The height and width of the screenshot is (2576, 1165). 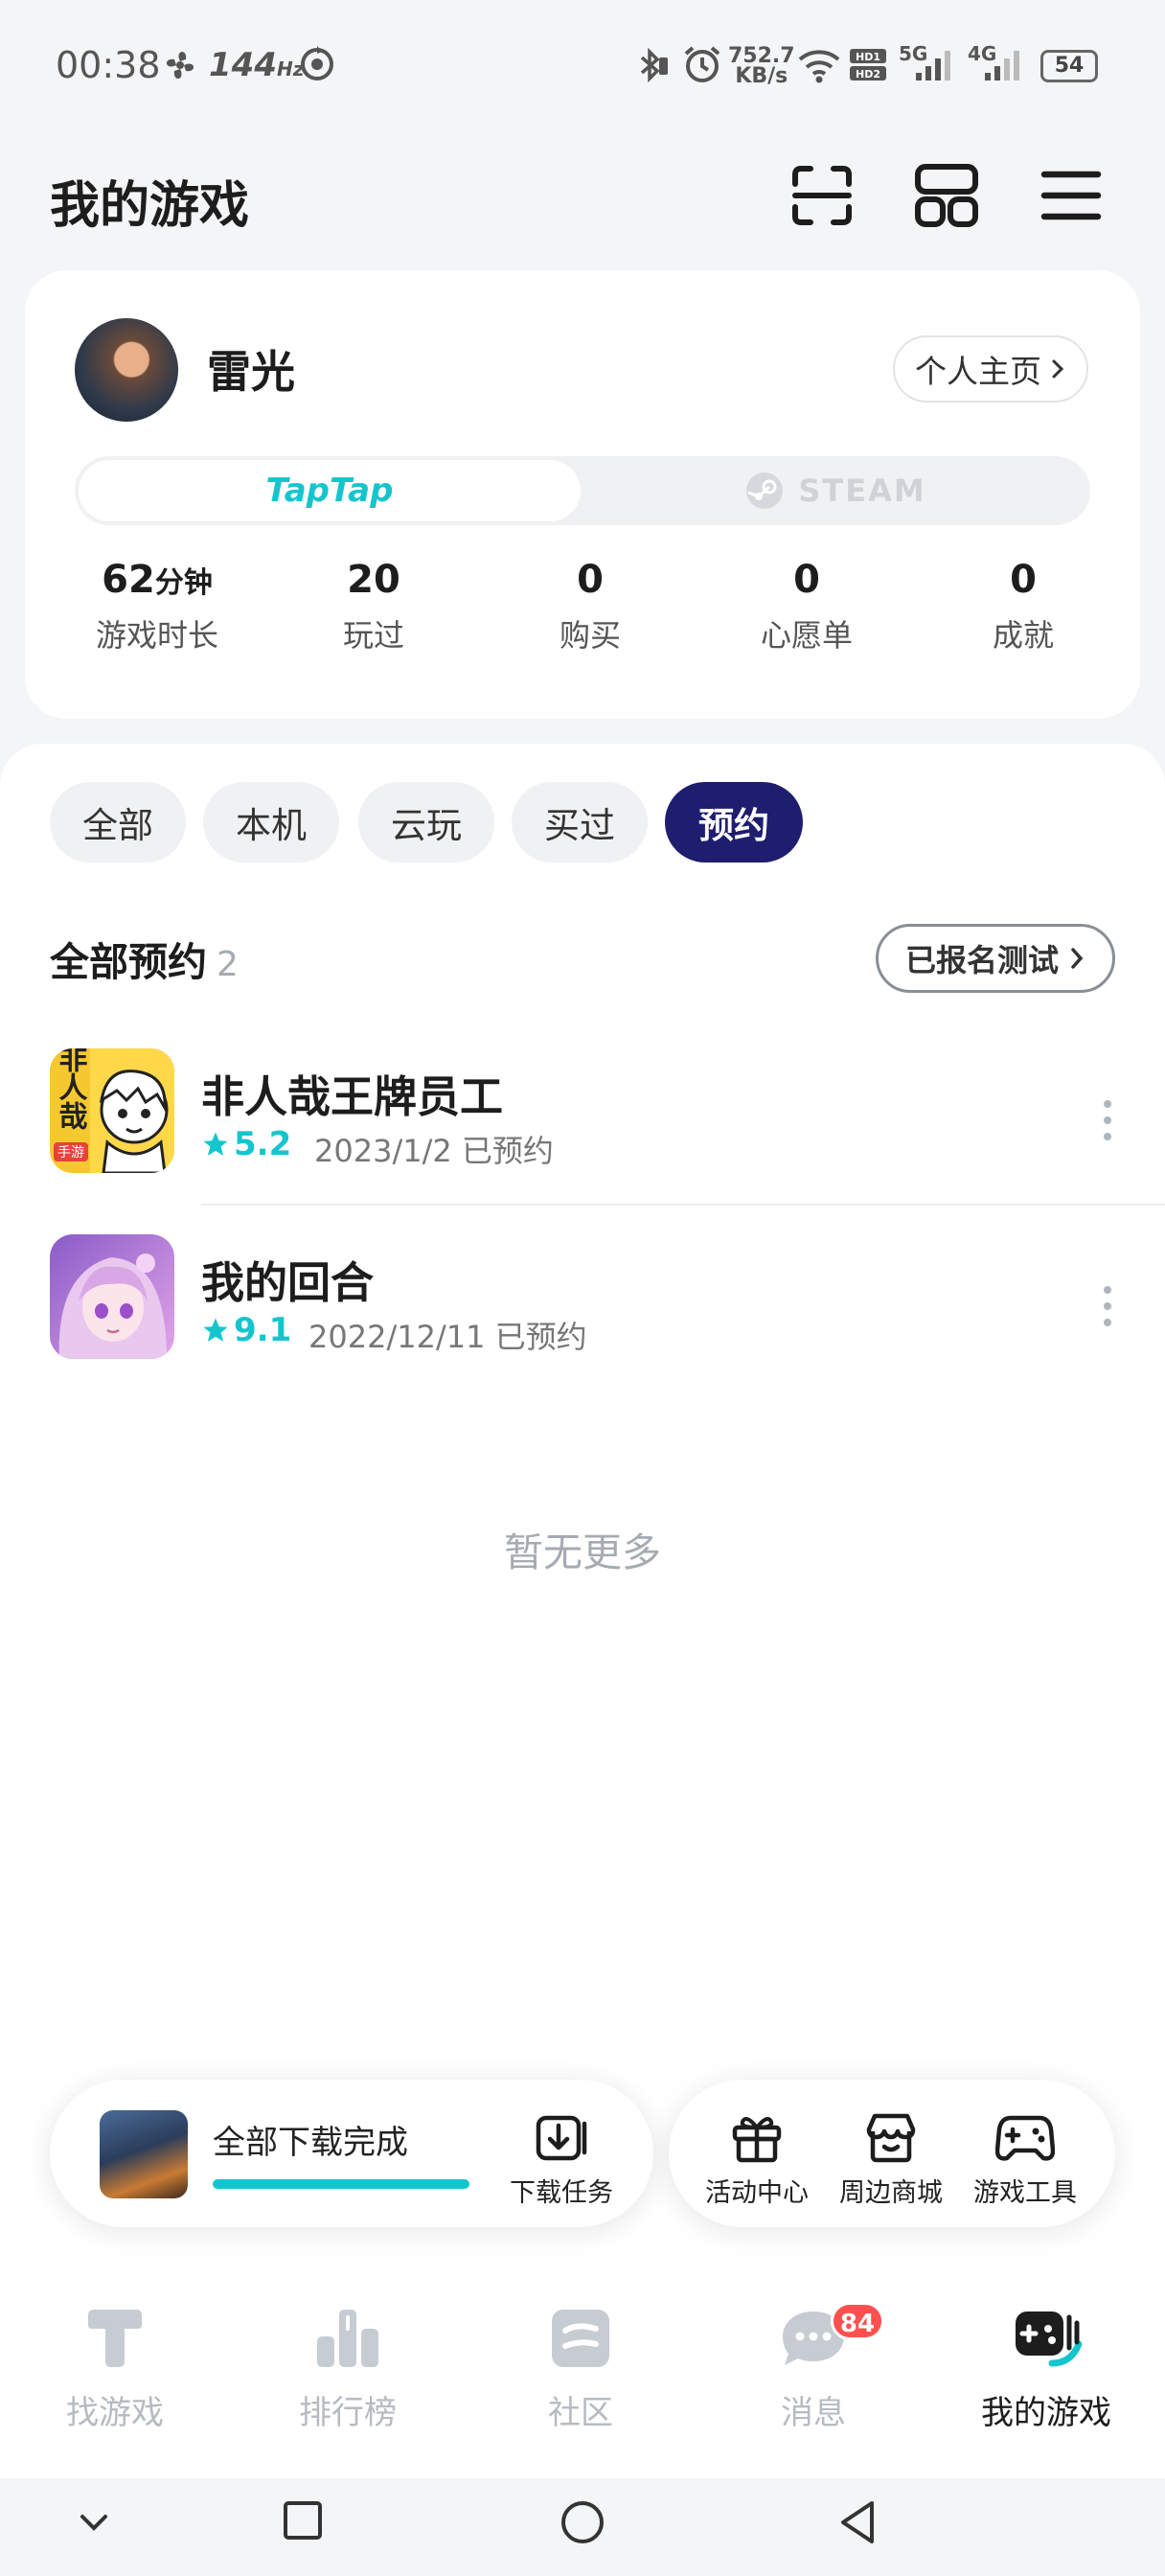 I want to click on svg-text: HD1, so click(x=868, y=57).